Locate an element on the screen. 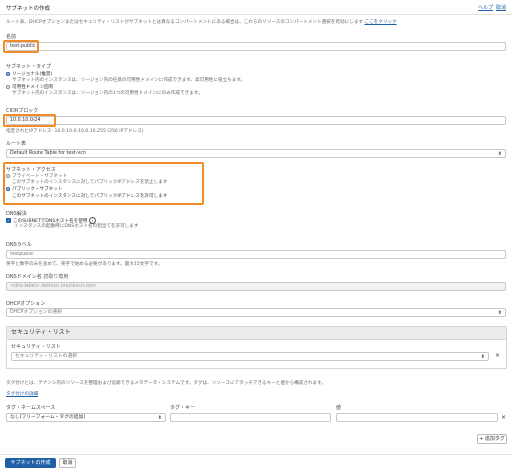 The width and height of the screenshot is (512, 472). name-input: test-public is located at coordinates (256, 46).